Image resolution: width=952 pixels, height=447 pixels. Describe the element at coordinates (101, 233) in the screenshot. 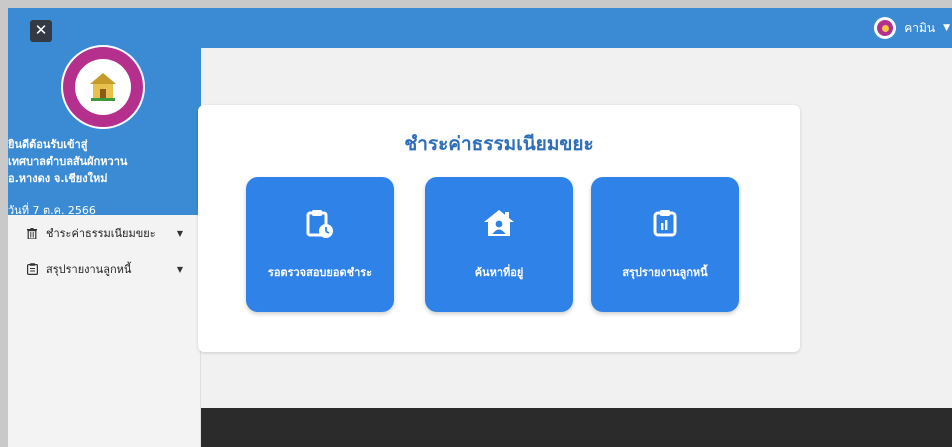

I see `sidebar-item-label: ชำระค่าธรรมเนียมขยะ` at that location.